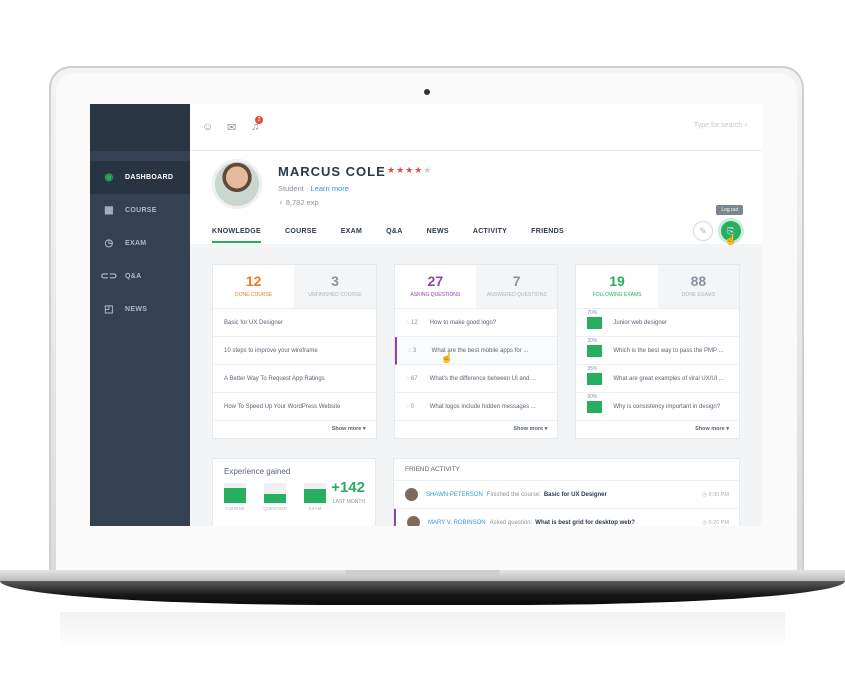 This screenshot has width=845, height=684. I want to click on medal-icon: ♀, so click(281, 202).